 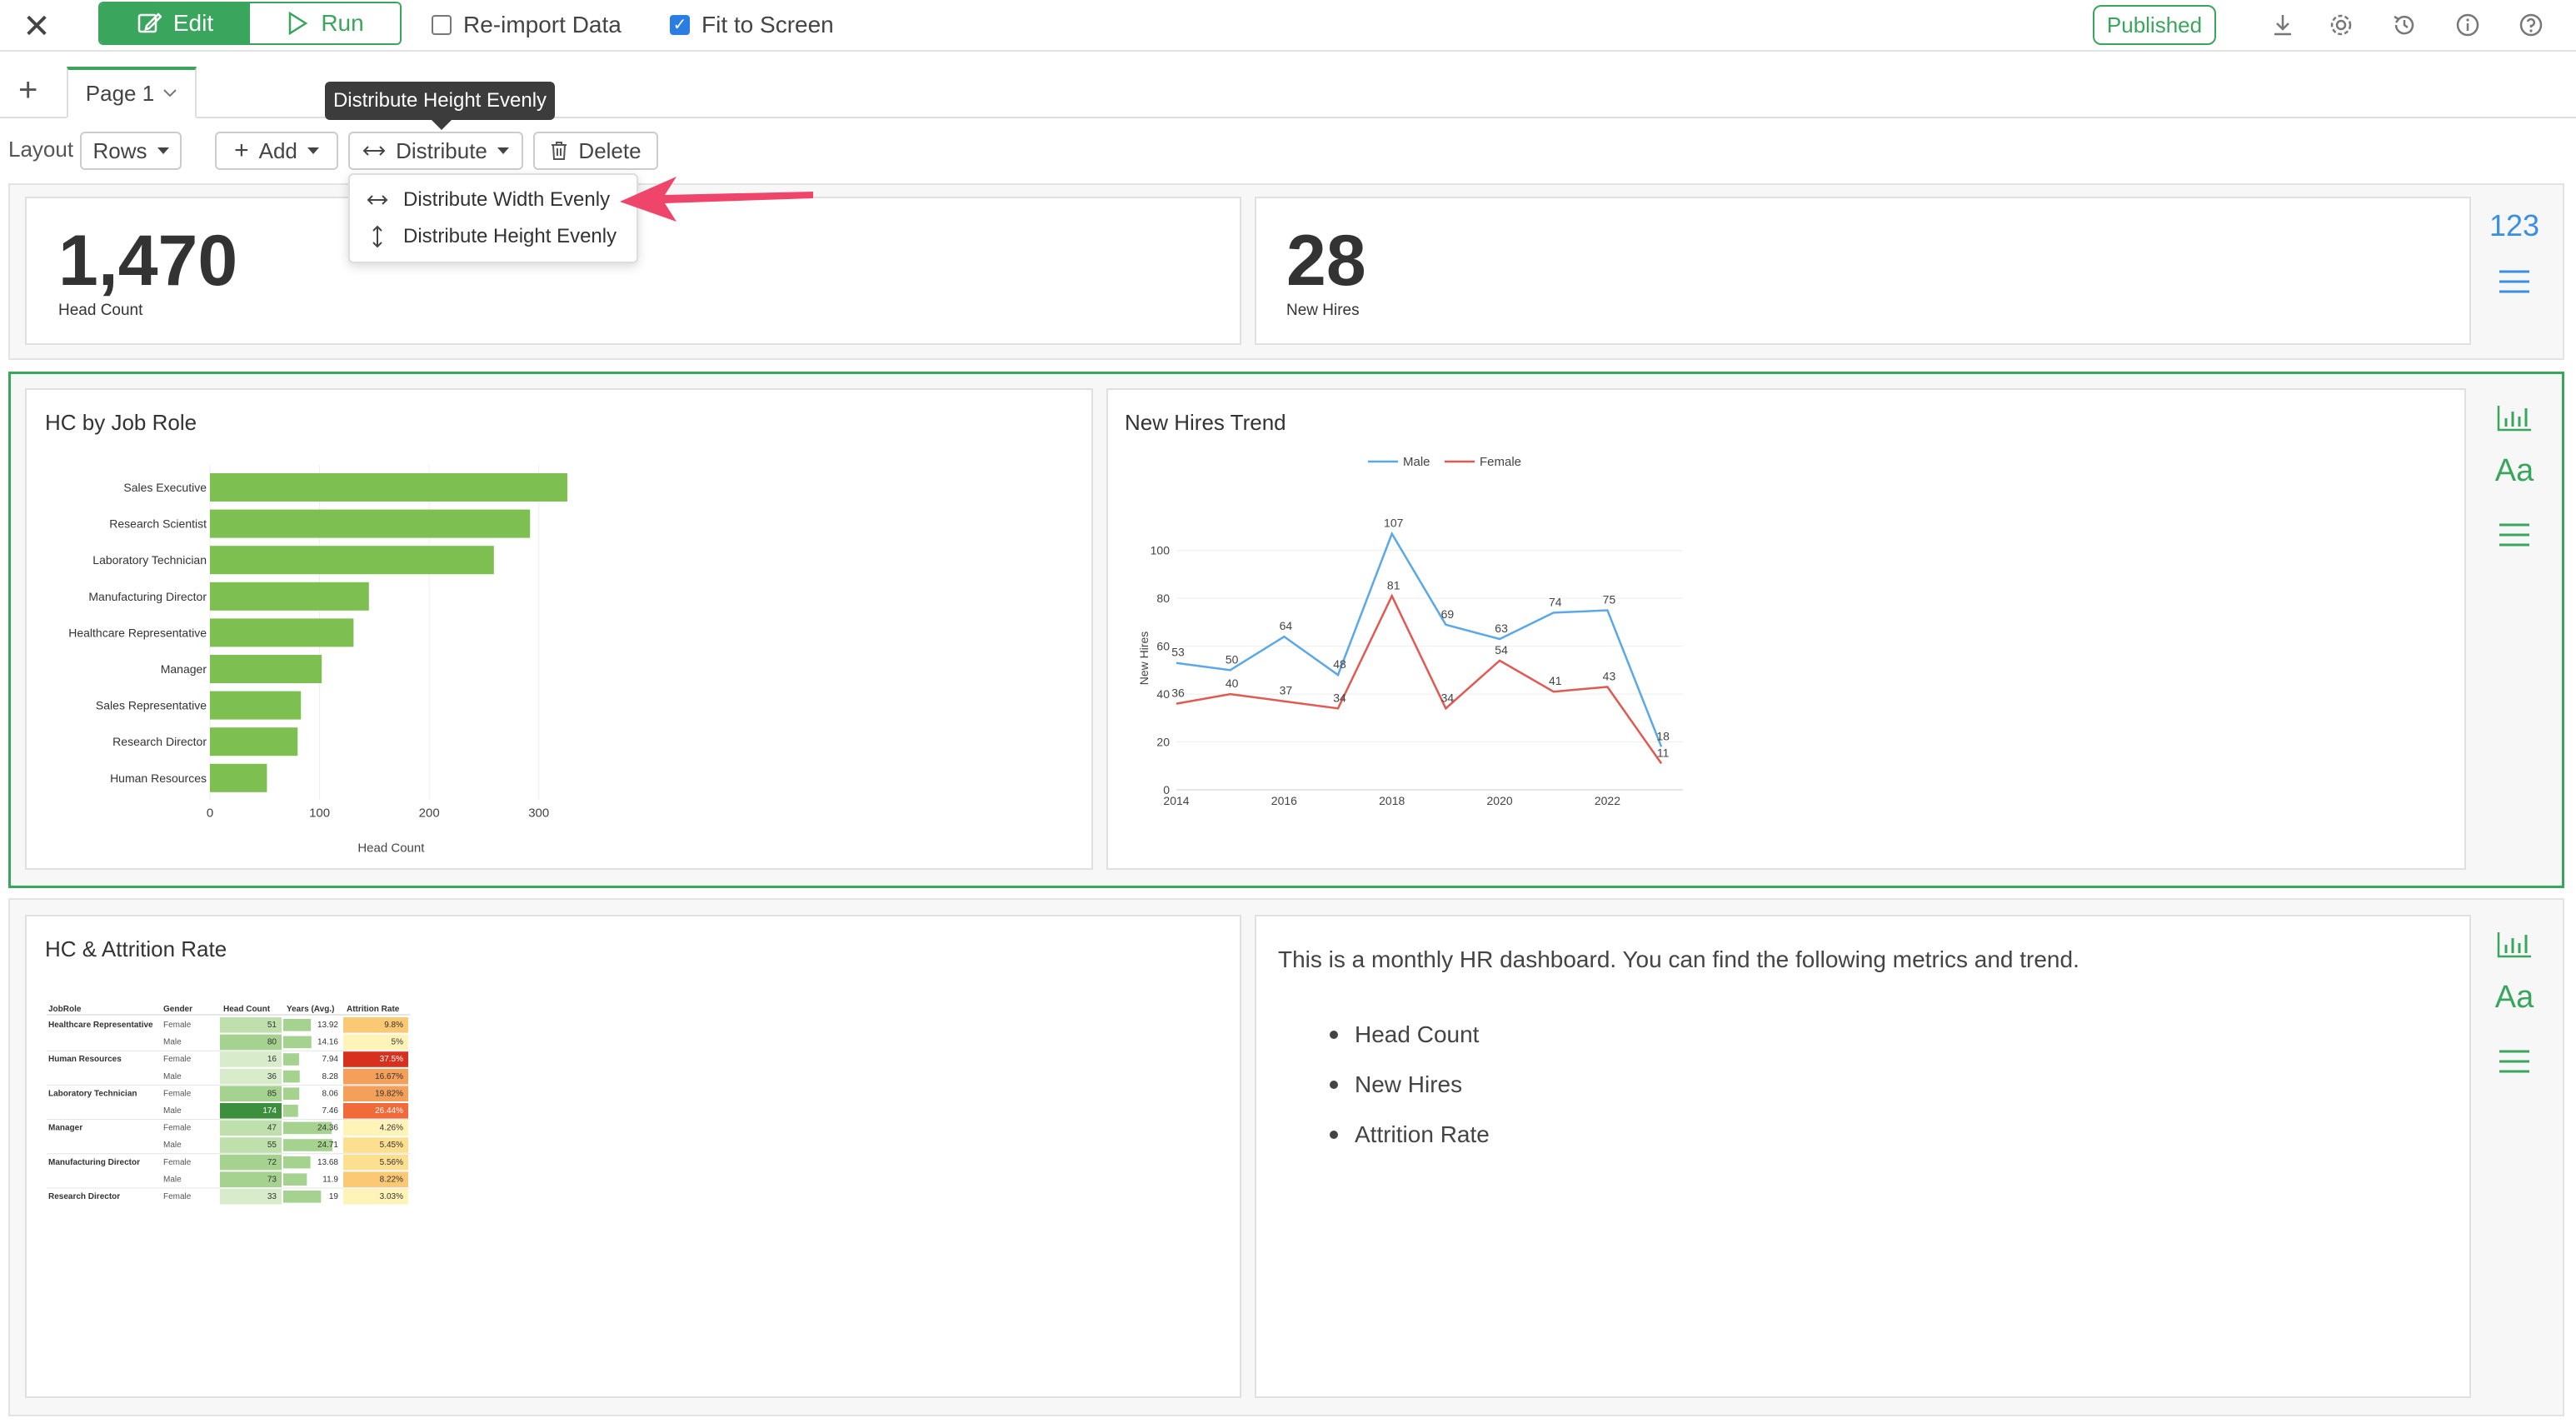 What do you see at coordinates (36, 26) in the screenshot?
I see `close-icon: ✕` at bounding box center [36, 26].